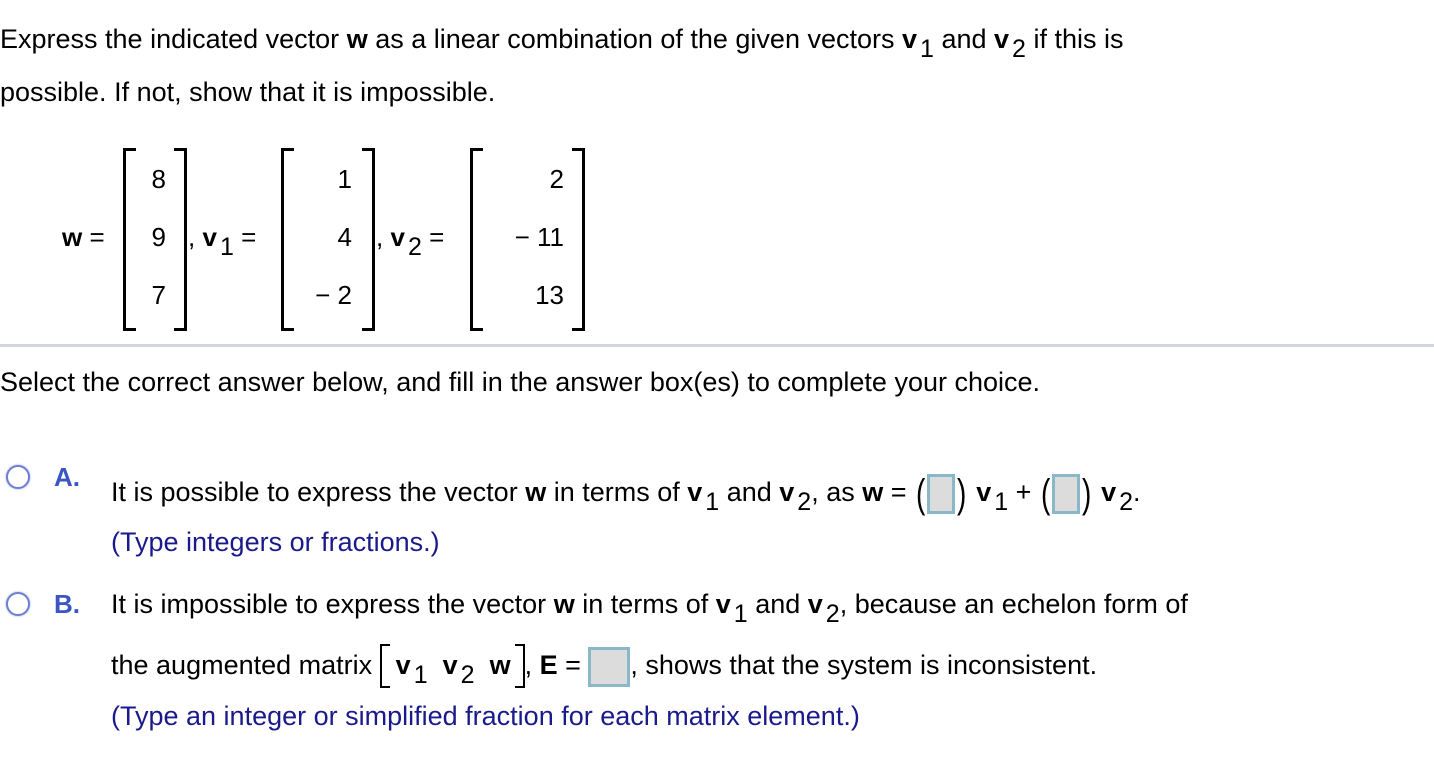 This screenshot has width=1434, height=770. What do you see at coordinates (67, 477) in the screenshot?
I see `choice-a-letter: A.` at bounding box center [67, 477].